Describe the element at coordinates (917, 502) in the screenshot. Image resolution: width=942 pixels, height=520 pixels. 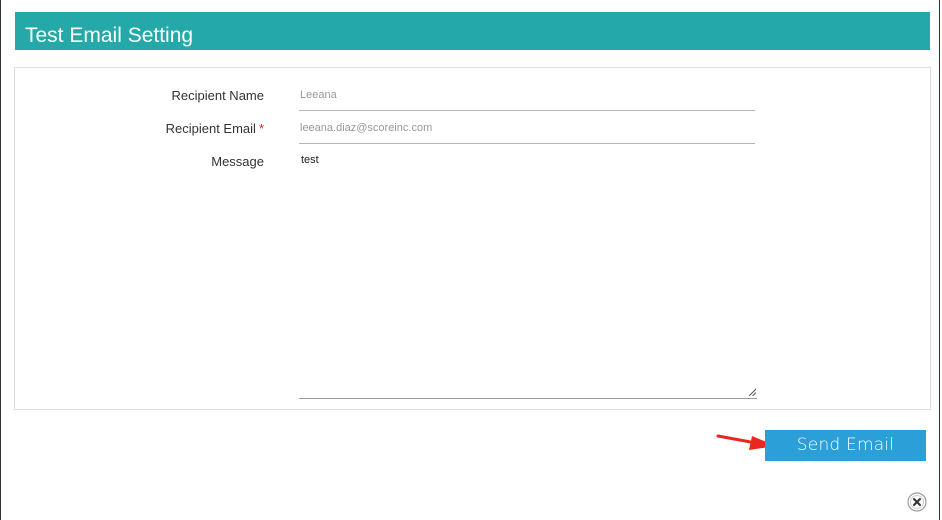
I see `close-icon` at that location.